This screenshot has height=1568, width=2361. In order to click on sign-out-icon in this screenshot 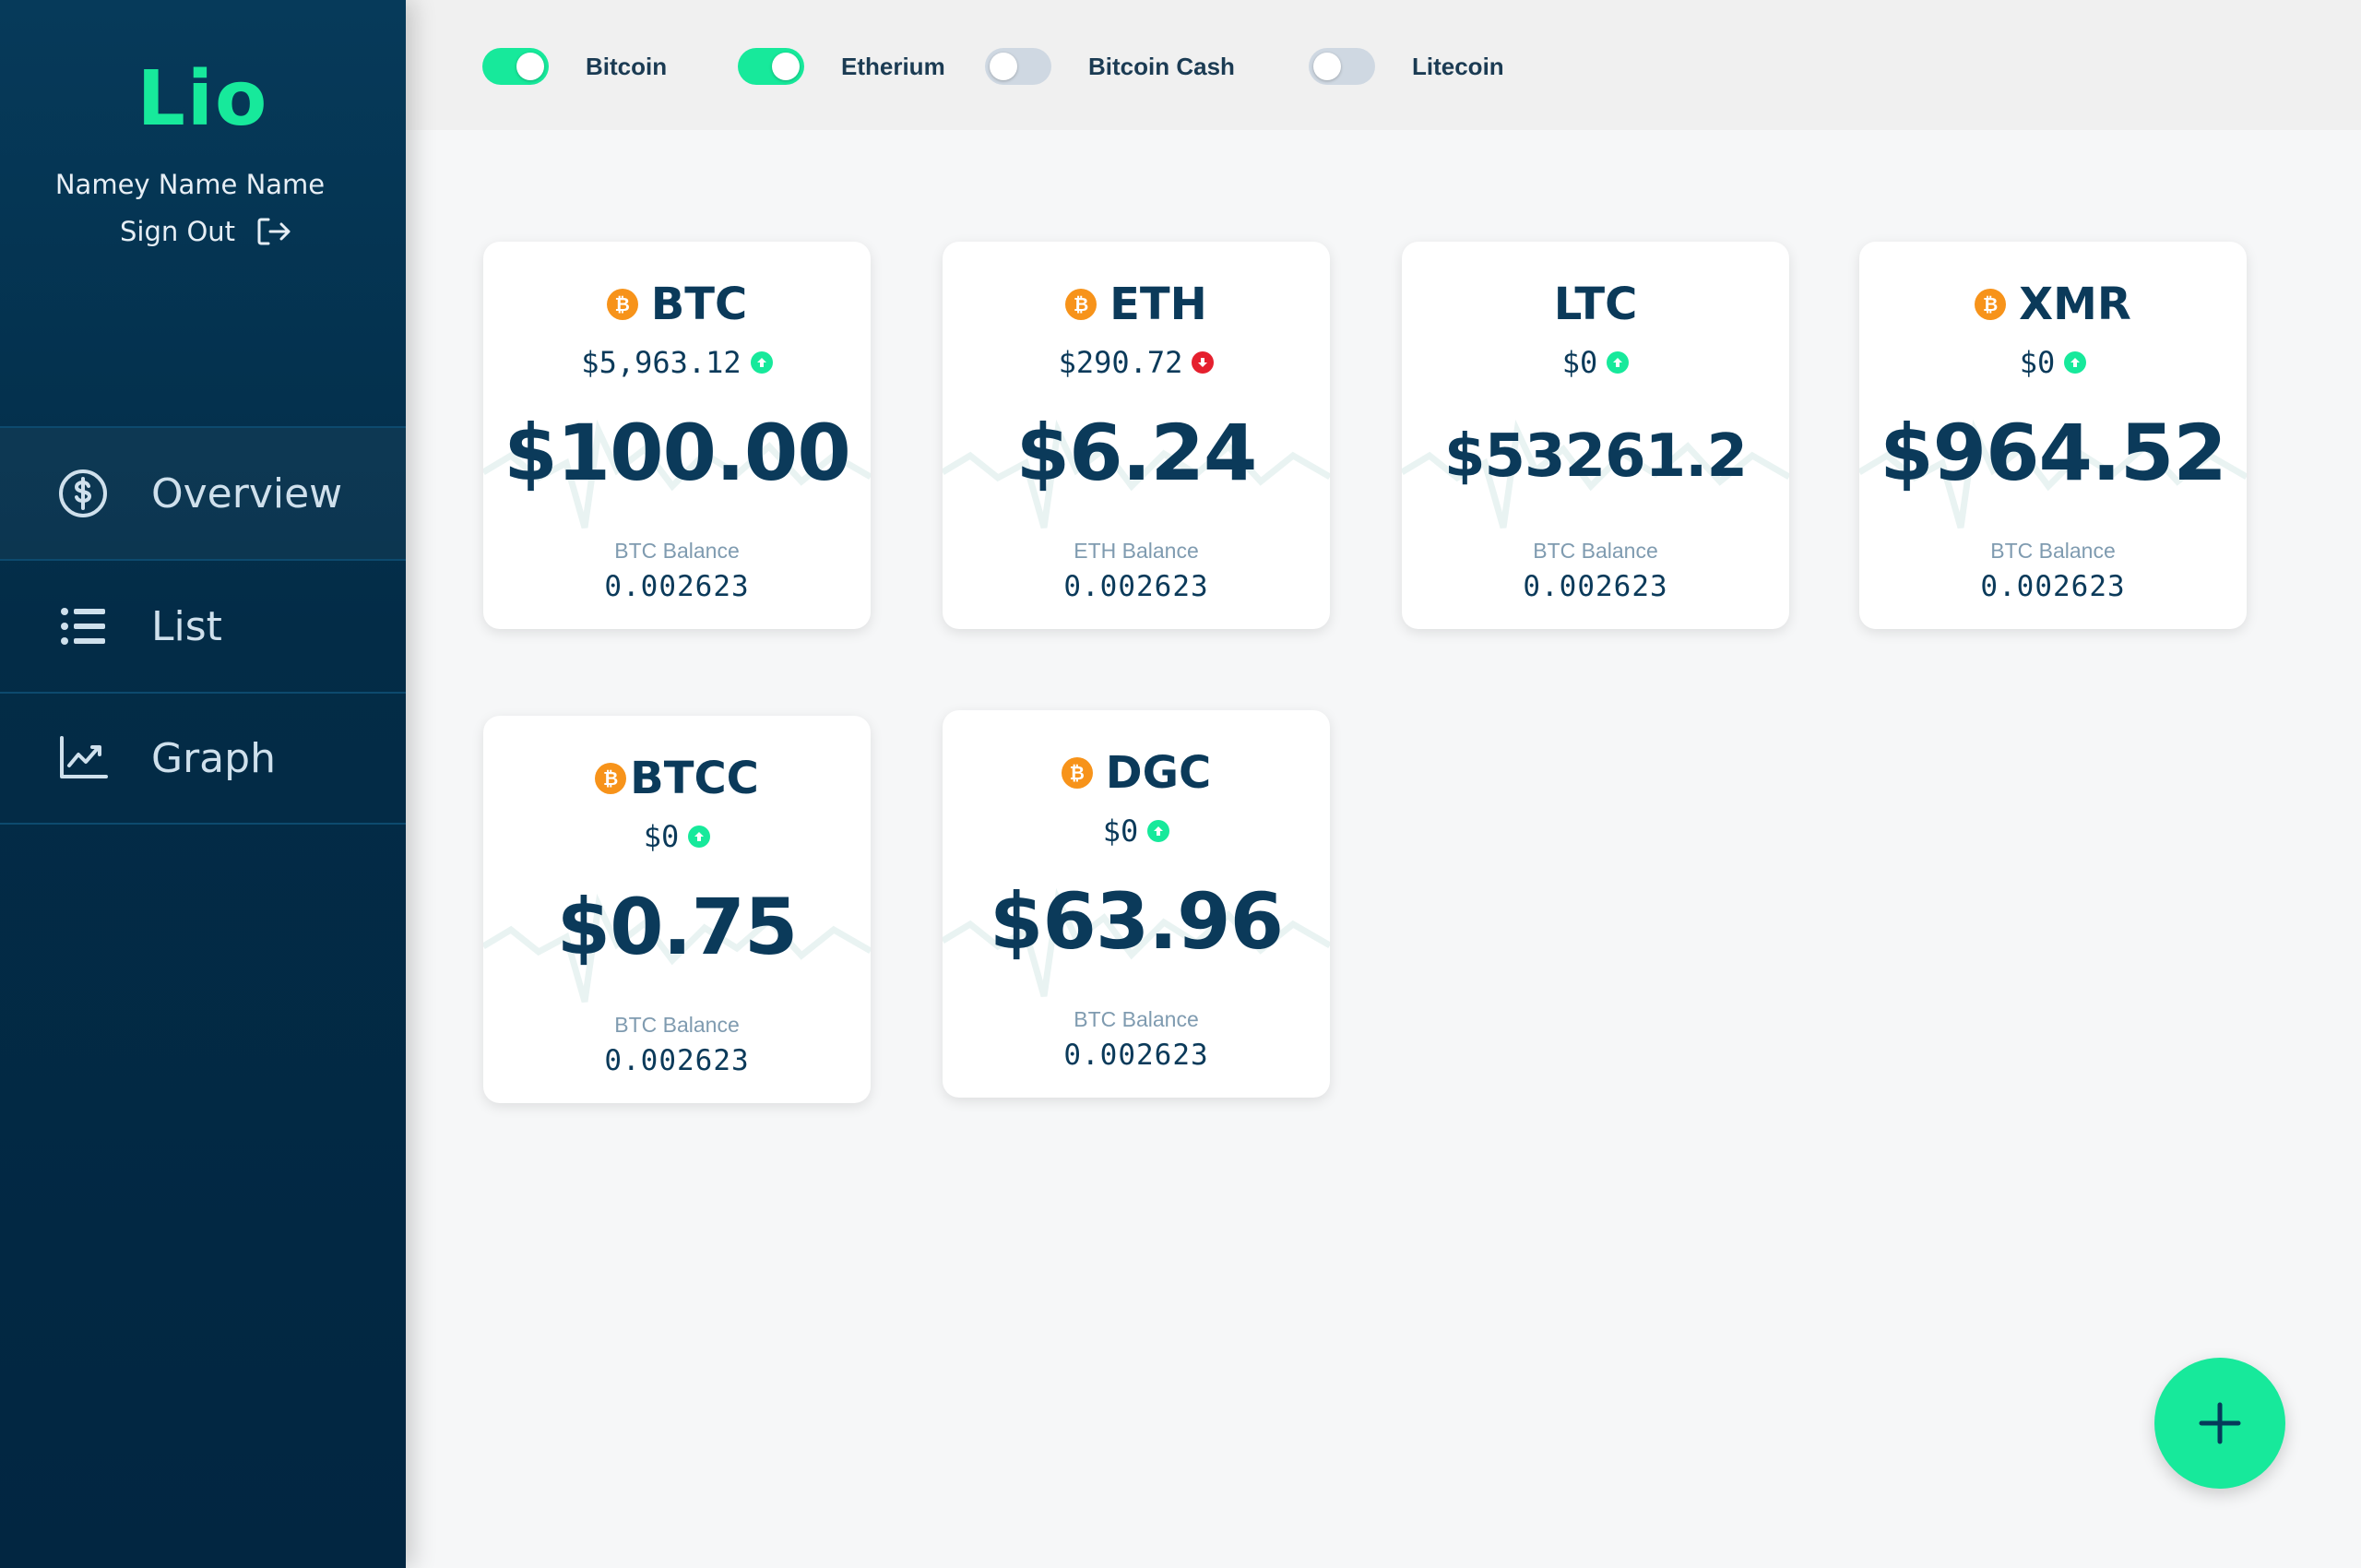, I will do `click(274, 231)`.